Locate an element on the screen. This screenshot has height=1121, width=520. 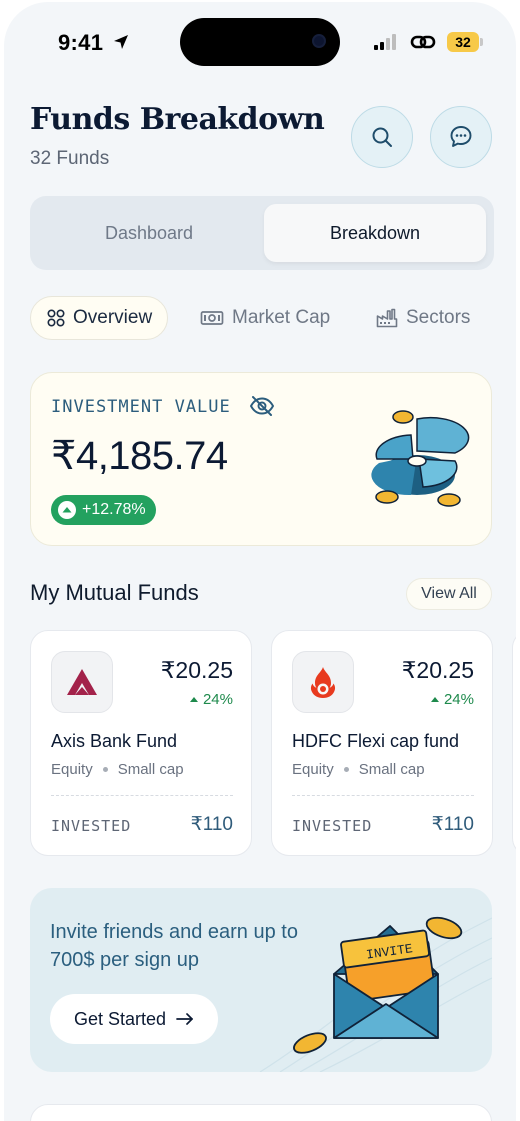
arrow-right-icon is located at coordinates (184, 1019).